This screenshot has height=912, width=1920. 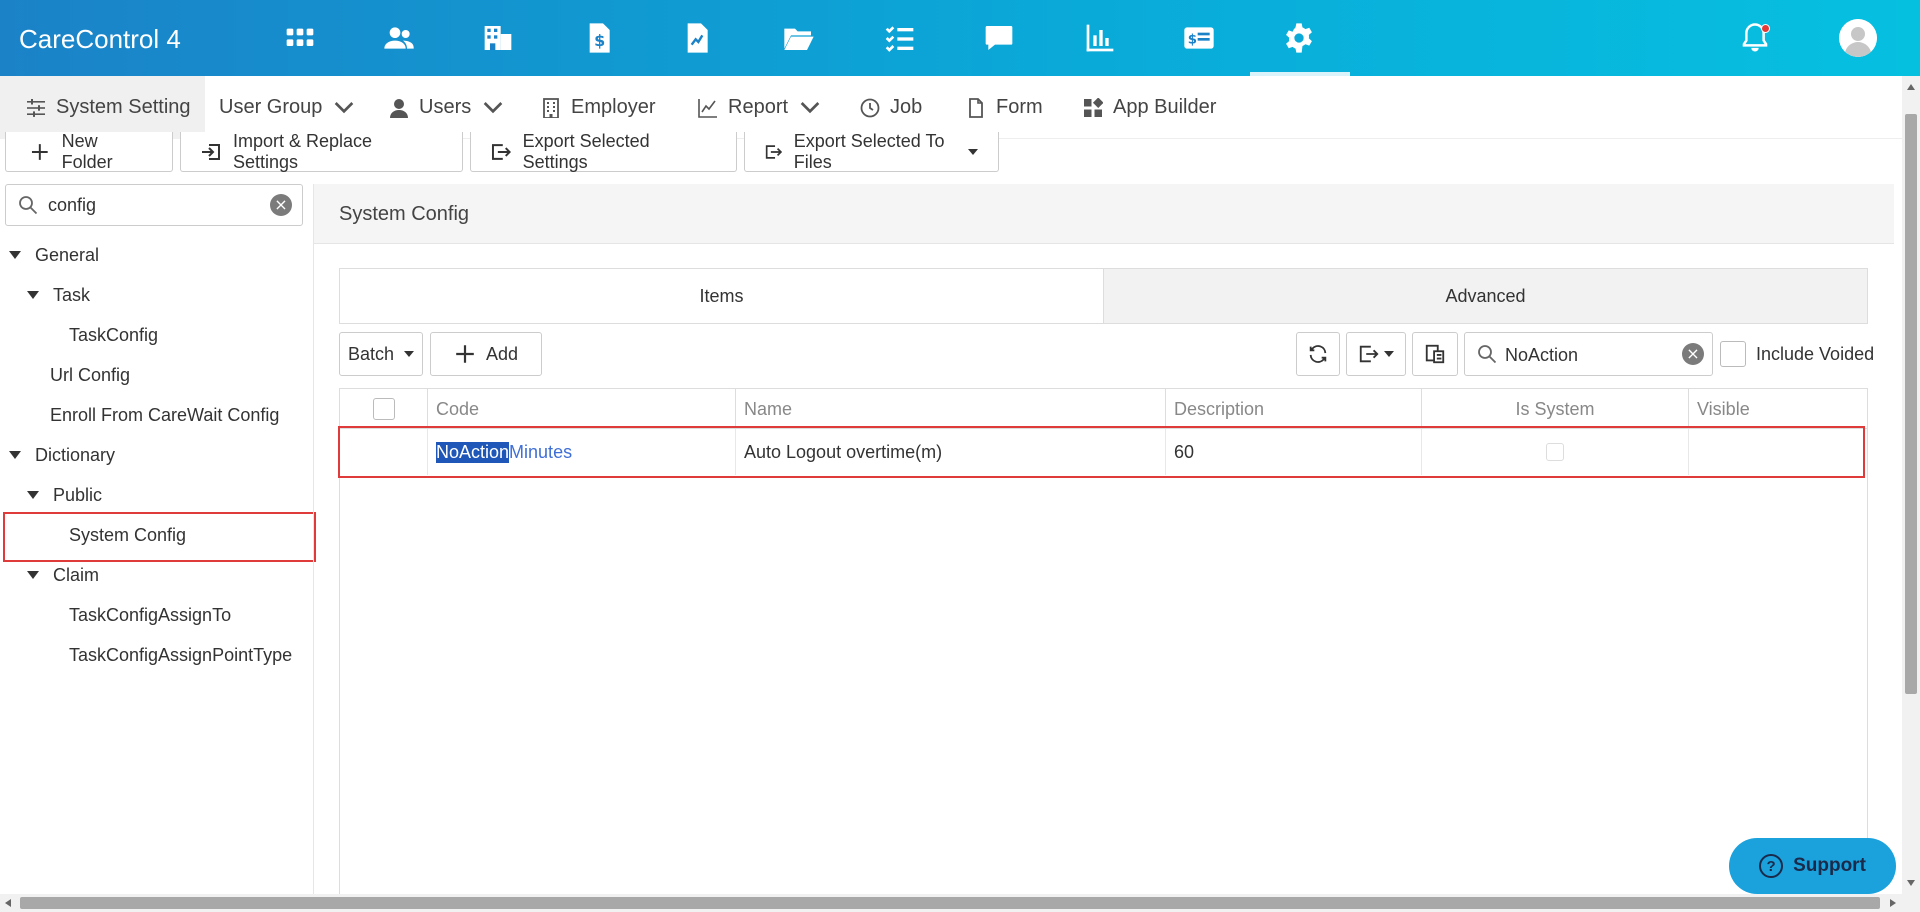 I want to click on tree-search-input, so click(x=158, y=205).